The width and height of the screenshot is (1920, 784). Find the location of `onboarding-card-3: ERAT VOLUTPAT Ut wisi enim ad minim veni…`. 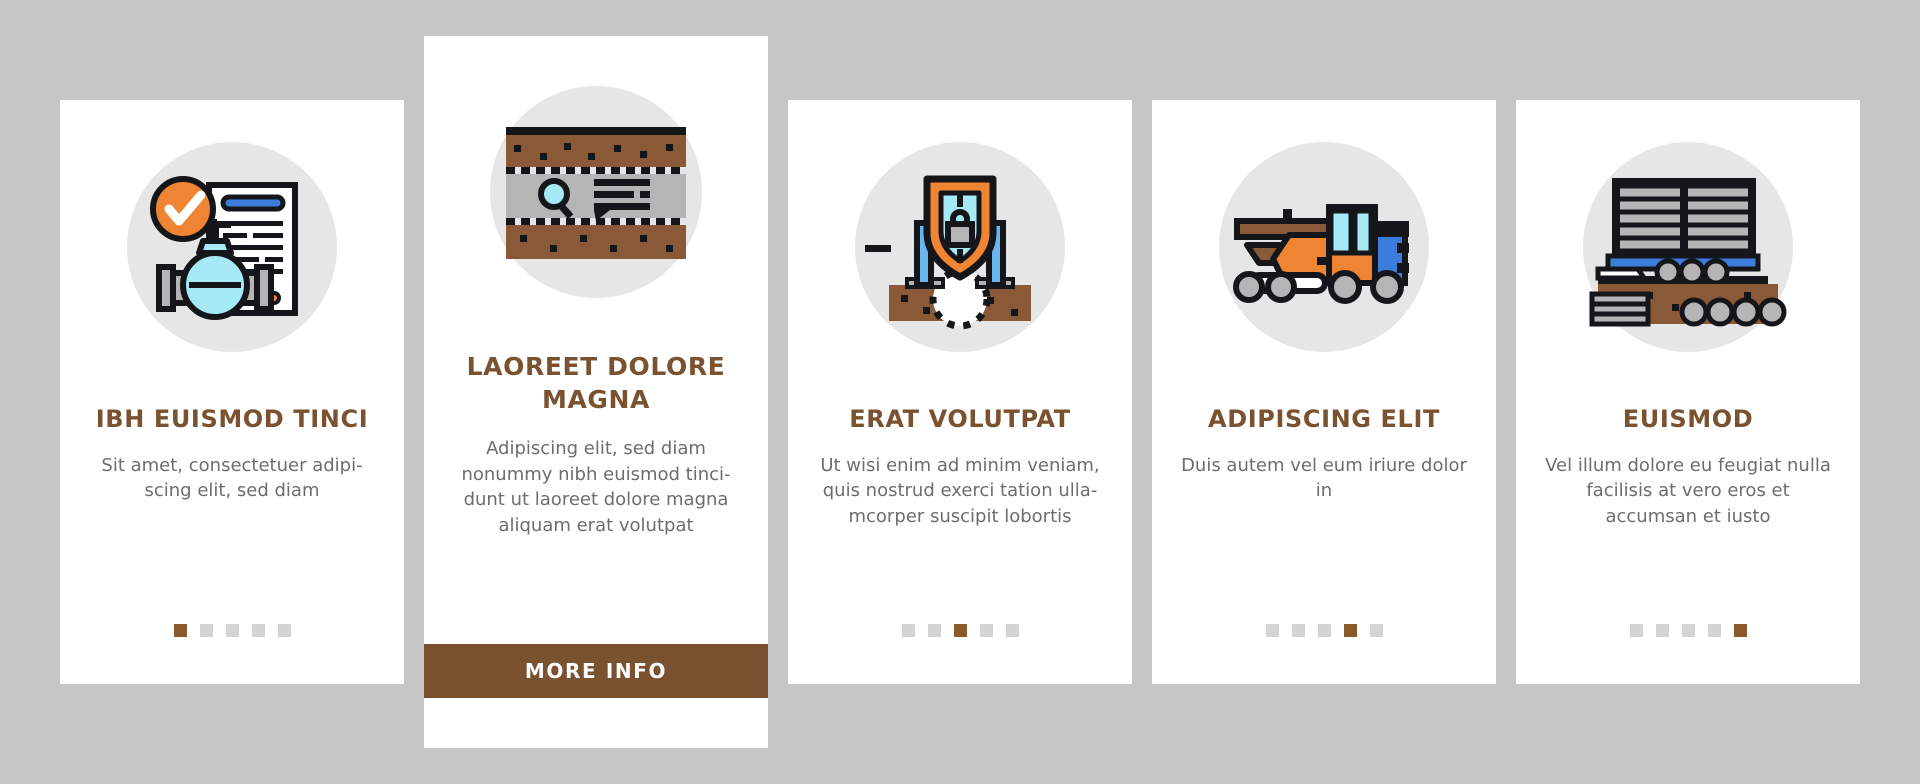

onboarding-card-3: ERAT VOLUTPAT Ut wisi enim ad minim veni… is located at coordinates (960, 392).